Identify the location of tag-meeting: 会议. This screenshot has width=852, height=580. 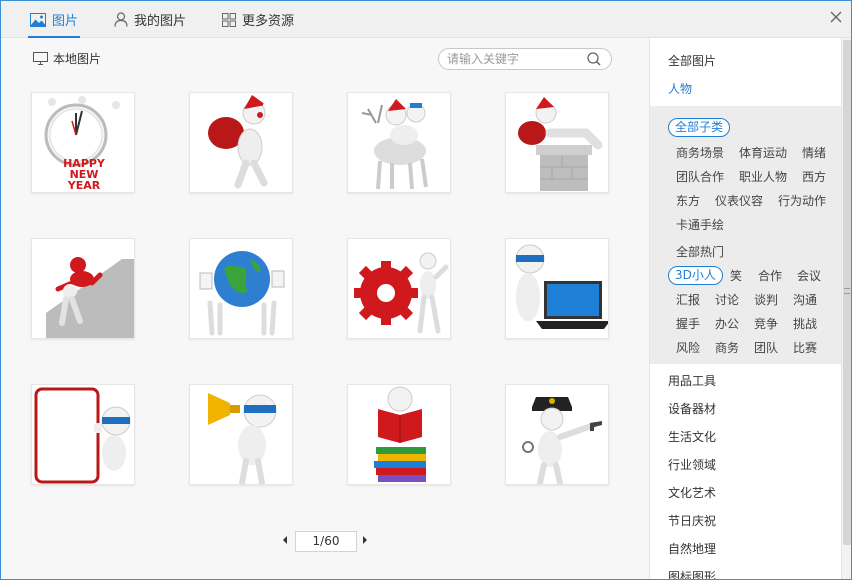
(809, 275).